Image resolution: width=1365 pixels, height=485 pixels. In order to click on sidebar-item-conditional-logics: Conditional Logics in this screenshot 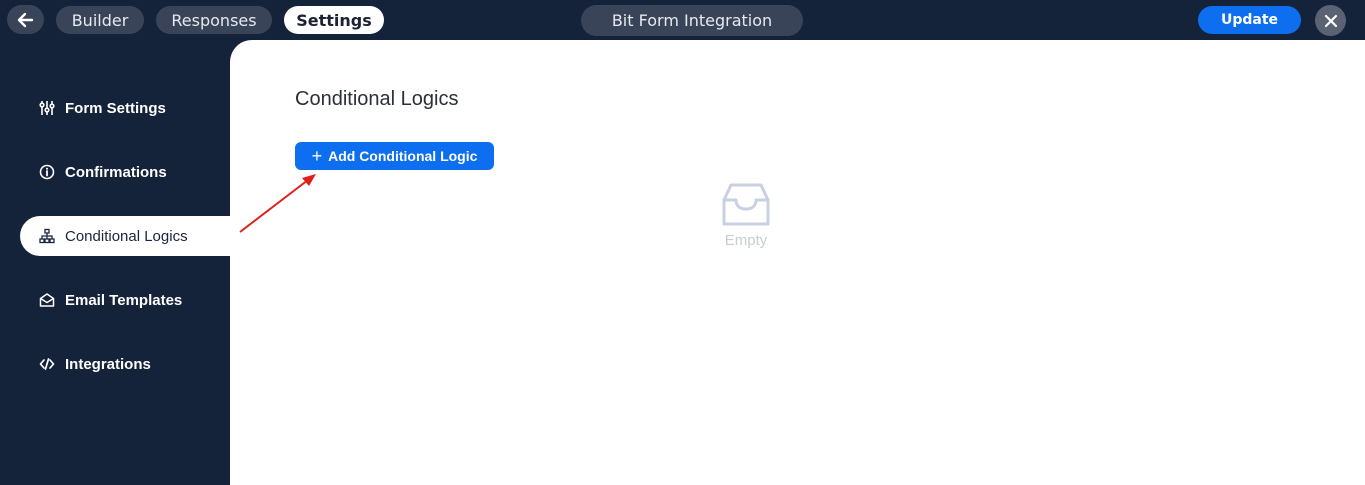, I will do `click(125, 236)`.